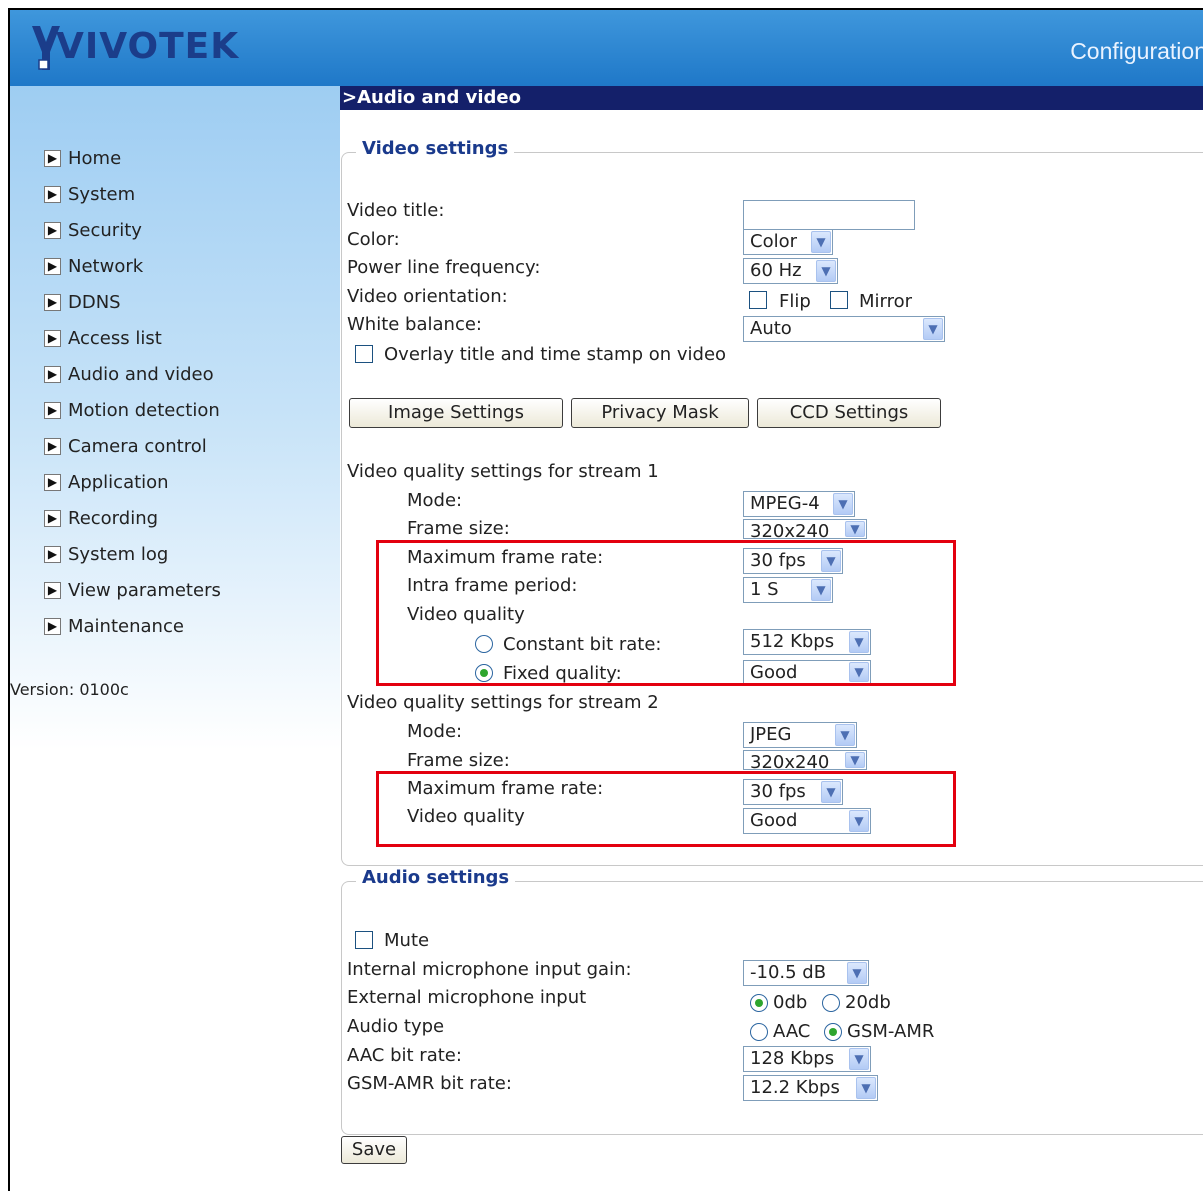 This screenshot has height=1191, width=1203. I want to click on sidebar-item-system: ▶ System, so click(132, 194).